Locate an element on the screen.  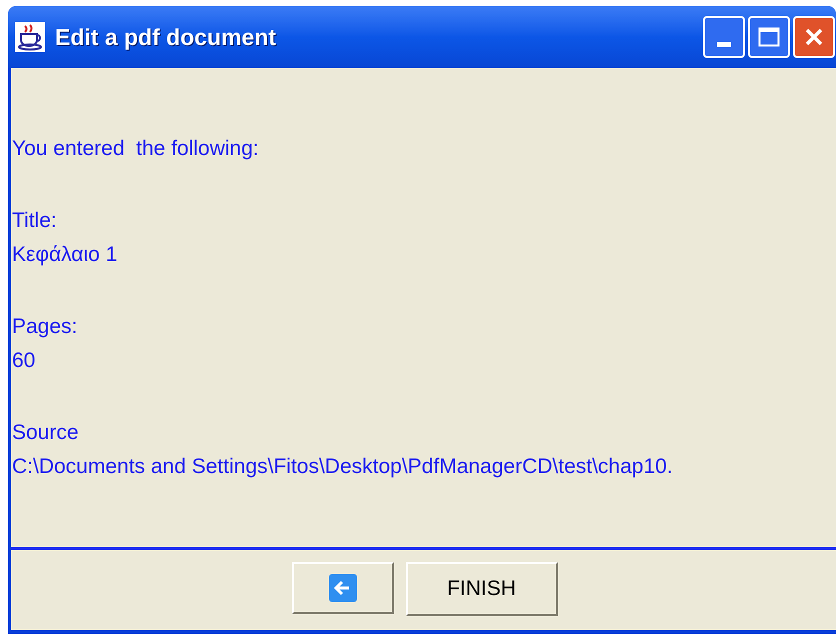
minimize-icon is located at coordinates (724, 44).